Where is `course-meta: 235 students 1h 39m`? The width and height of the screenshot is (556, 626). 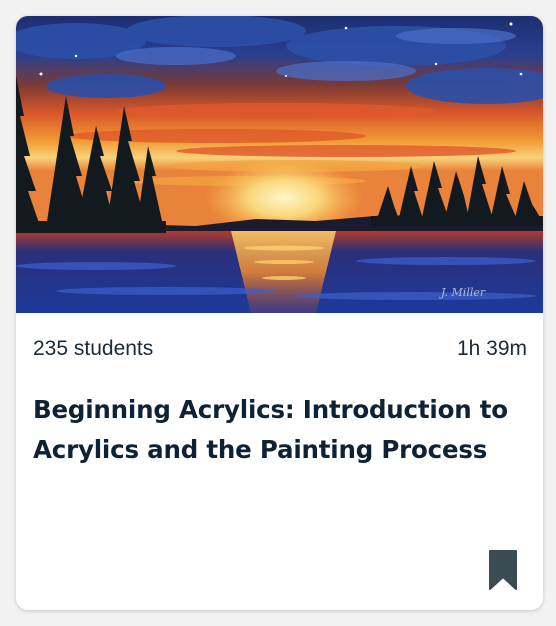 course-meta: 235 students 1h 39m is located at coordinates (280, 349).